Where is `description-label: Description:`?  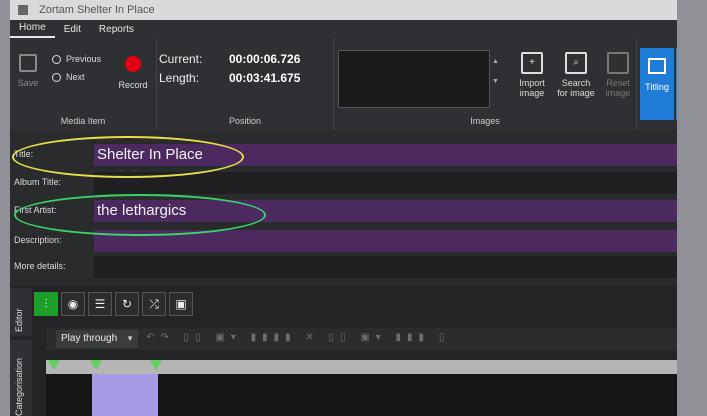 description-label: Description: is located at coordinates (38, 240).